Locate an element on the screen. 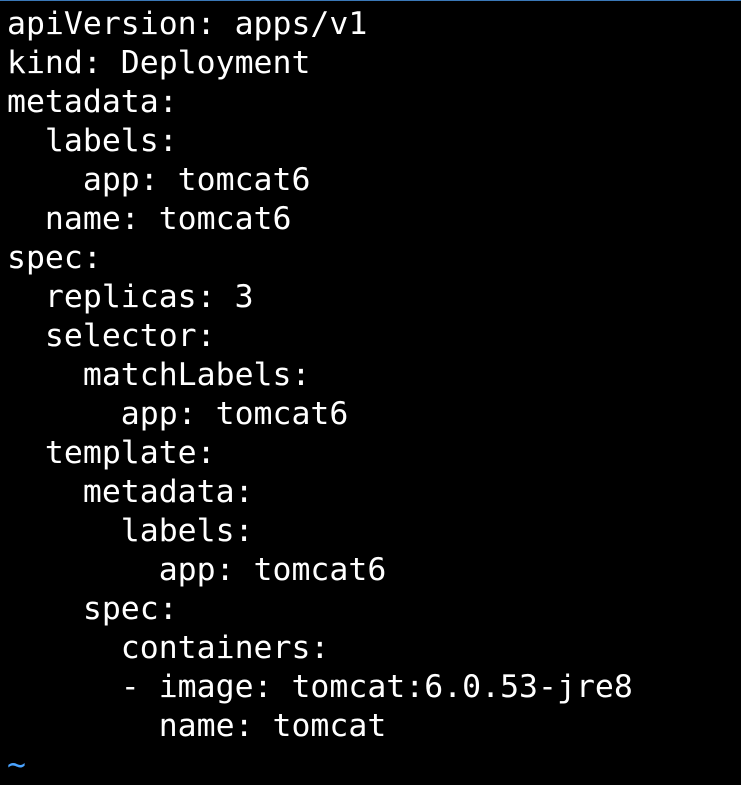 This screenshot has height=785, width=741. code-line-5: app: tomcat6 is located at coordinates (159, 180).